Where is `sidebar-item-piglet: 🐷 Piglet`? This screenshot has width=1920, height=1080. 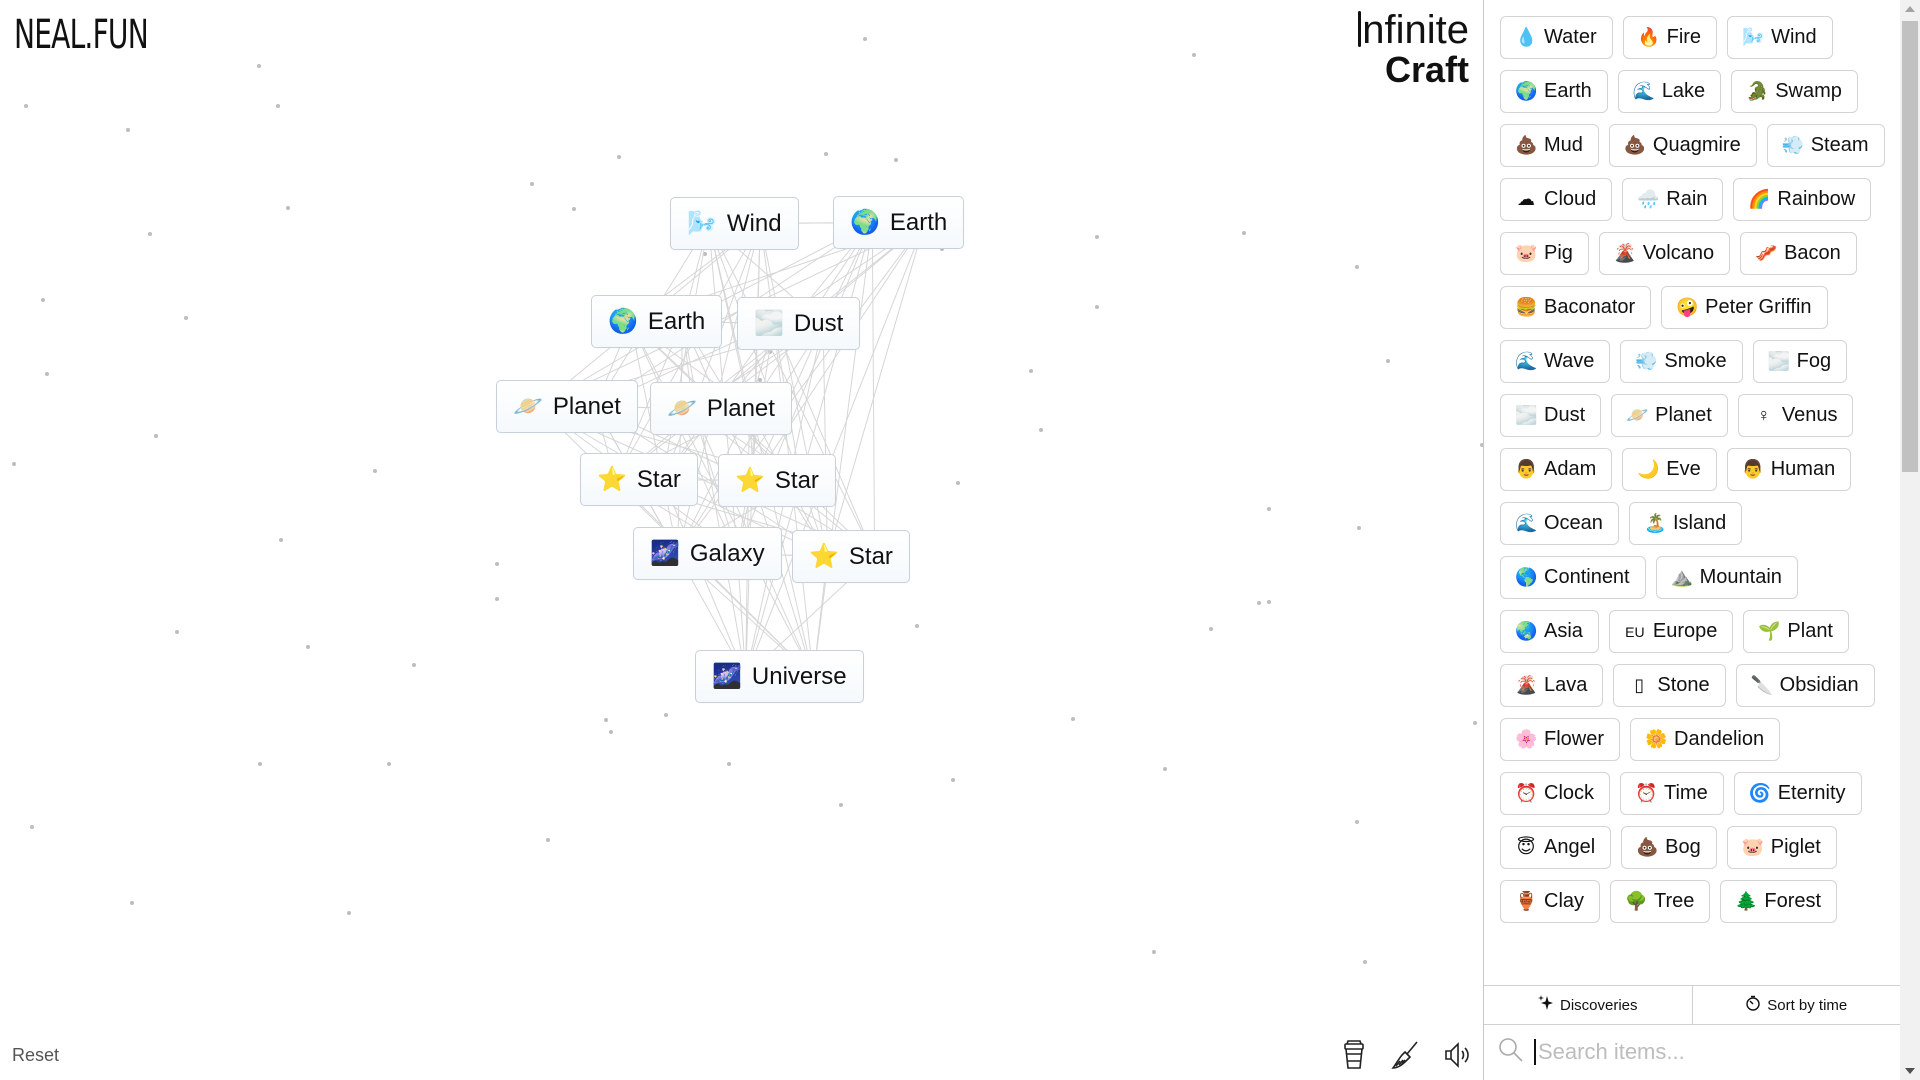 sidebar-item-piglet: 🐷 Piglet is located at coordinates (1781, 847).